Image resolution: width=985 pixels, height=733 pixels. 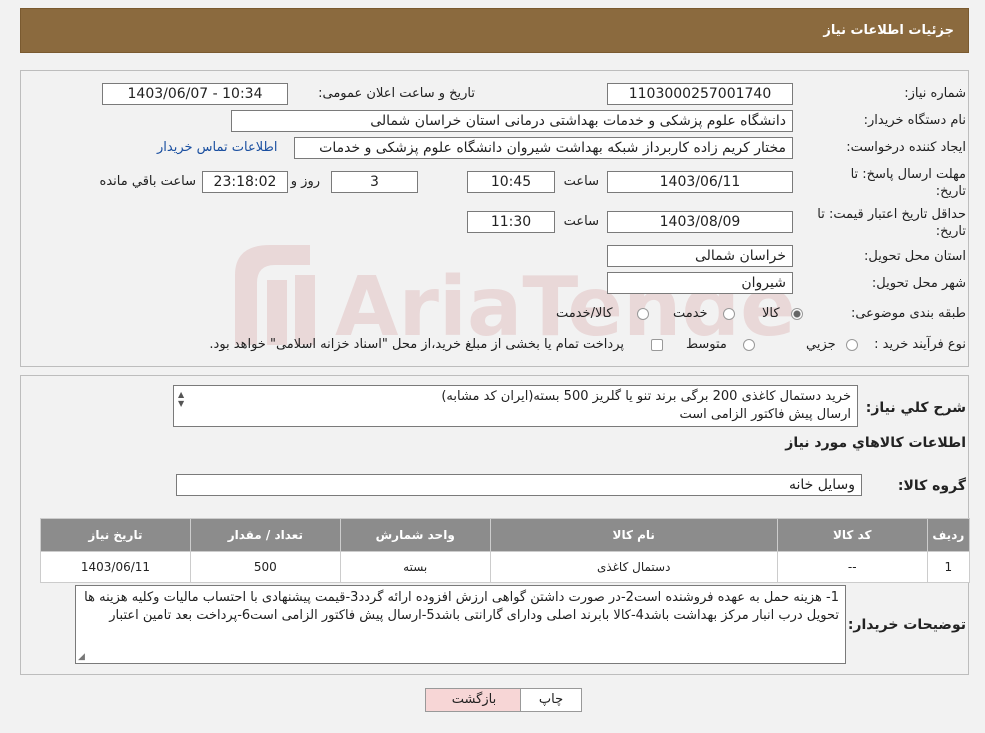 I want to click on reply-days-field: 3, so click(x=374, y=182).